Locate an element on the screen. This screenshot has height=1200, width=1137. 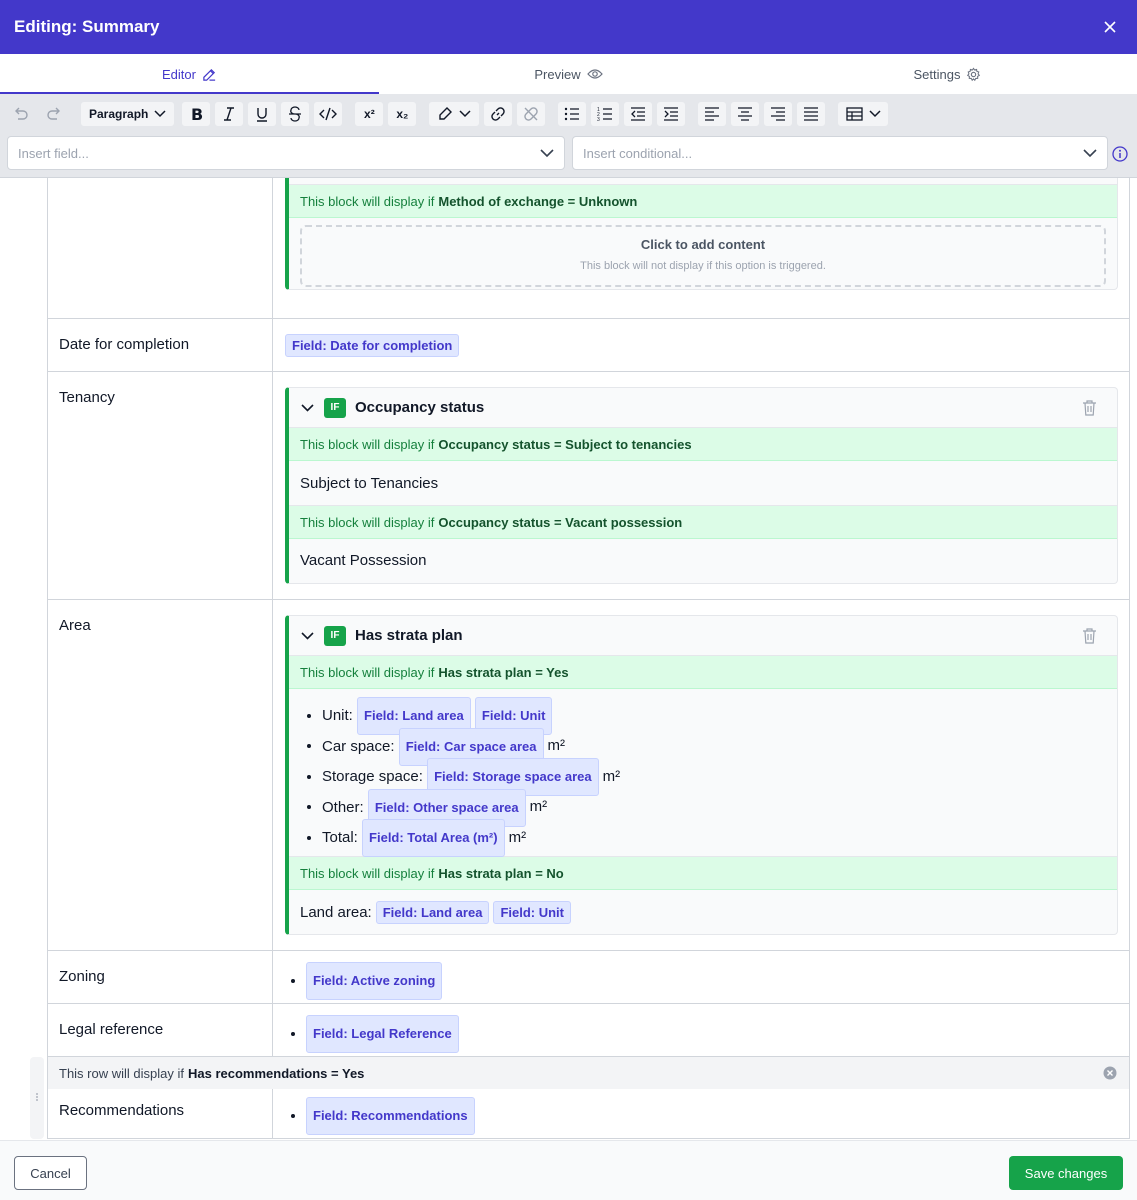
bold-button: B is located at coordinates (196, 114).